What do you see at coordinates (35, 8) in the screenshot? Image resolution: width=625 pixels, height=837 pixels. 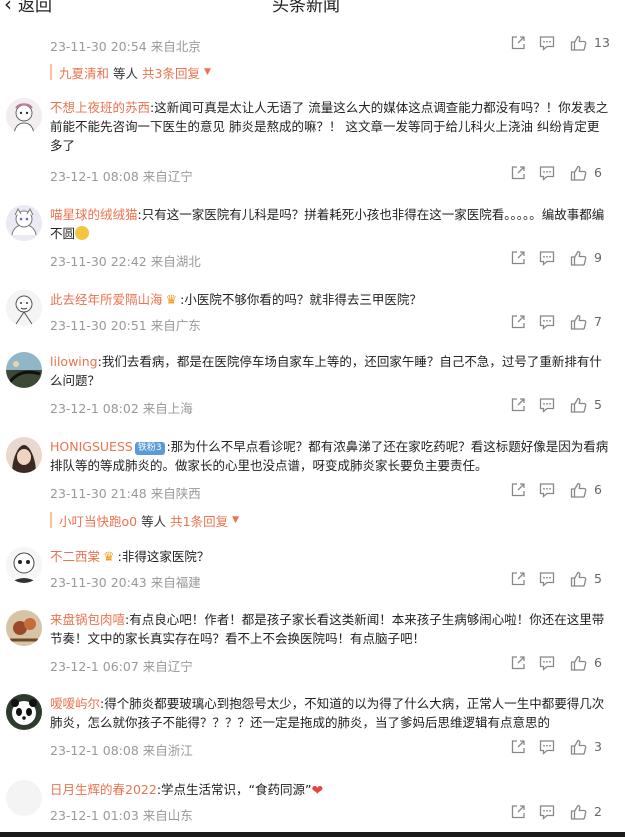 I see `back-label: 返回` at bounding box center [35, 8].